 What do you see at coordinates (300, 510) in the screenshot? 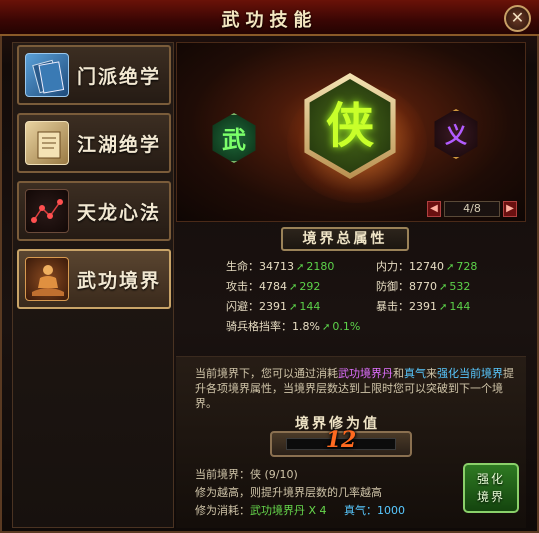
I see `cost-line: 修为消耗：武功境界丹 X 4 真气：1000` at bounding box center [300, 510].